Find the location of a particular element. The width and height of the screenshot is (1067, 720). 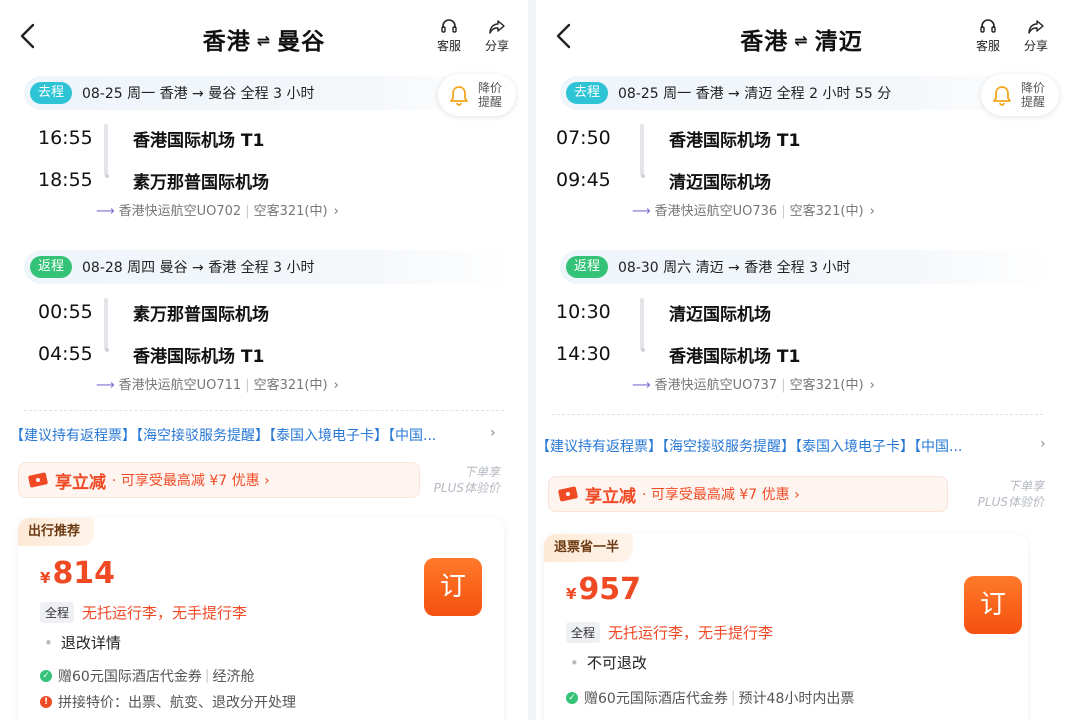

luggage-badge: 全程 is located at coordinates (57, 612).